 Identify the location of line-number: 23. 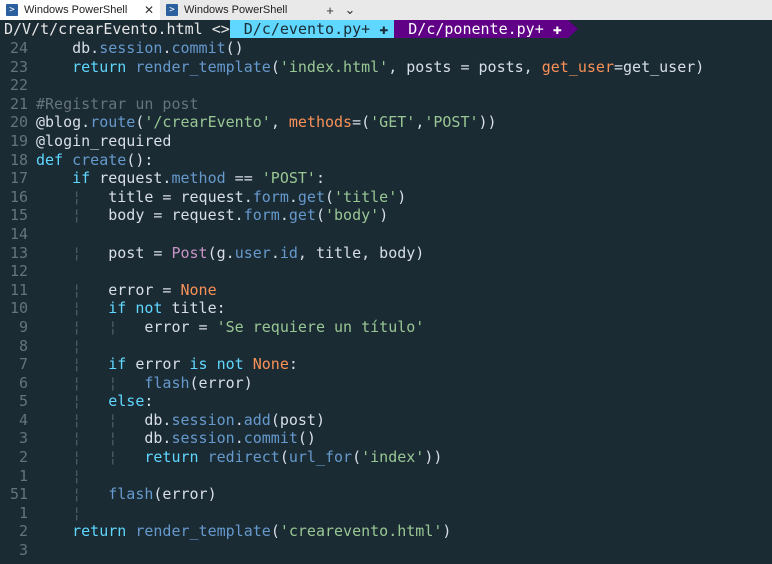
(18, 66).